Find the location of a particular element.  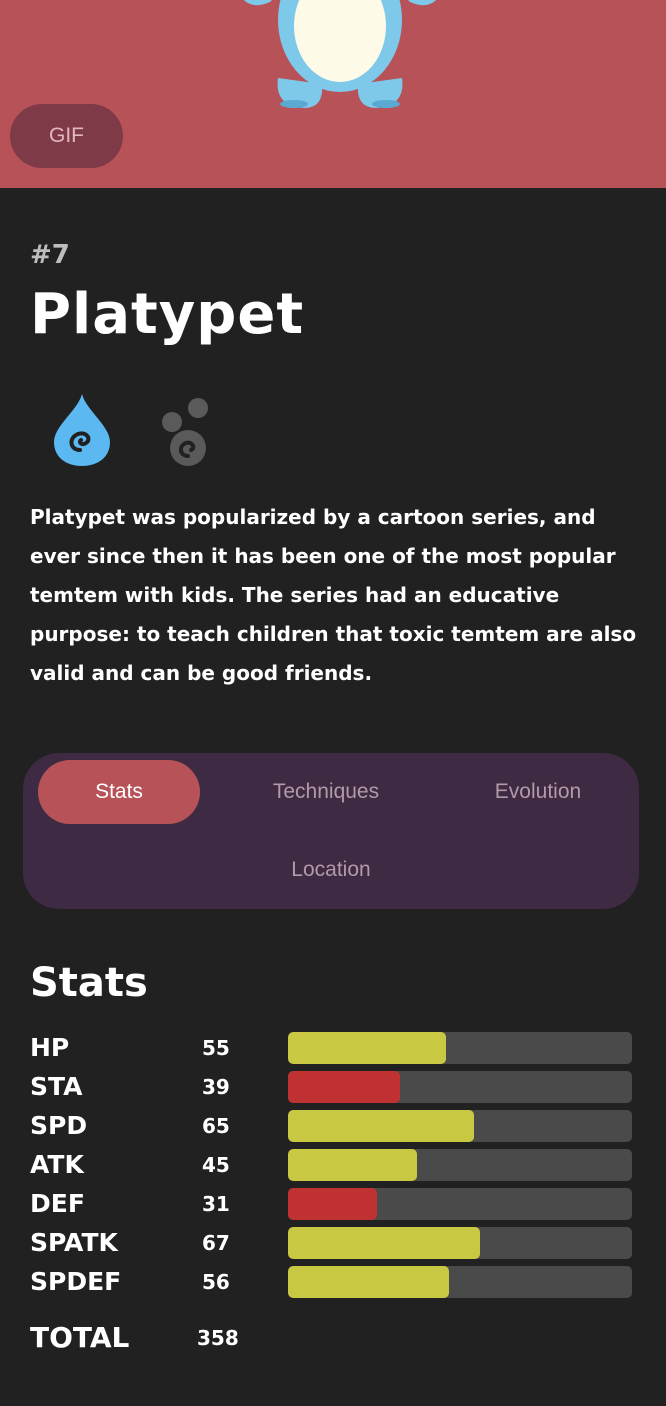

stat-row: STA 39 is located at coordinates (331, 1087).